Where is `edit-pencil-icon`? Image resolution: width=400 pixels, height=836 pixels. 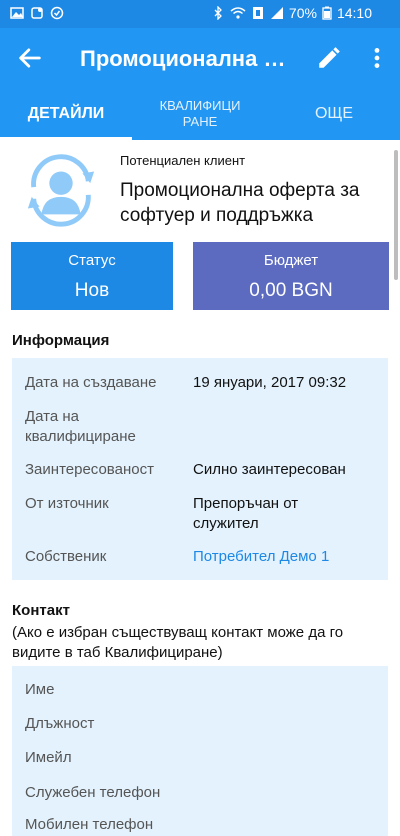 edit-pencil-icon is located at coordinates (329, 58).